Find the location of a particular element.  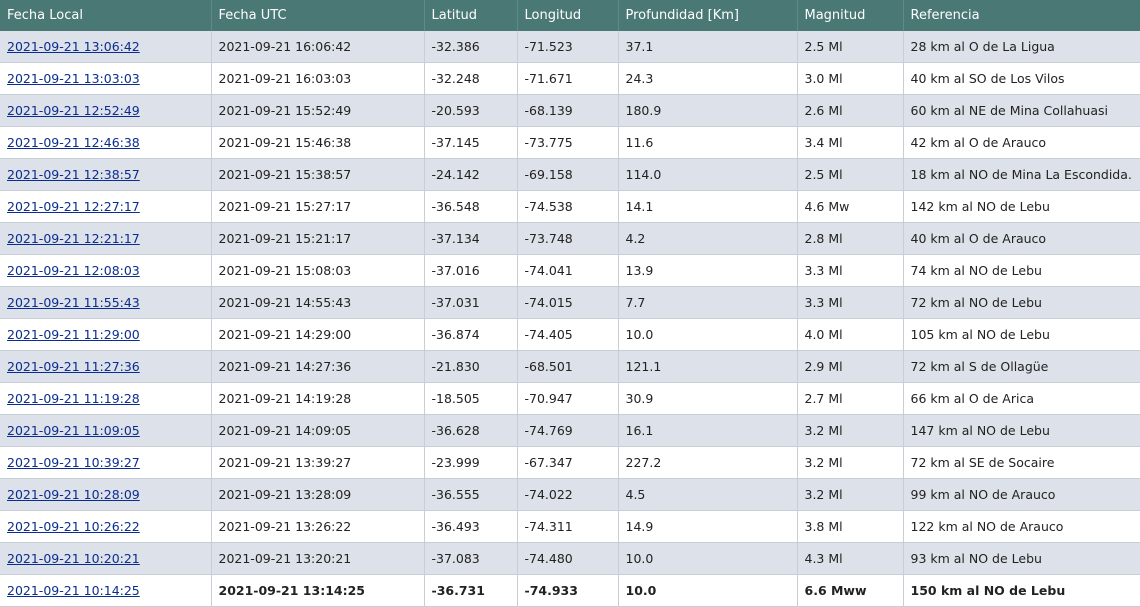

cell-referencia: 142 km al NO de Lebu is located at coordinates (1021, 206).